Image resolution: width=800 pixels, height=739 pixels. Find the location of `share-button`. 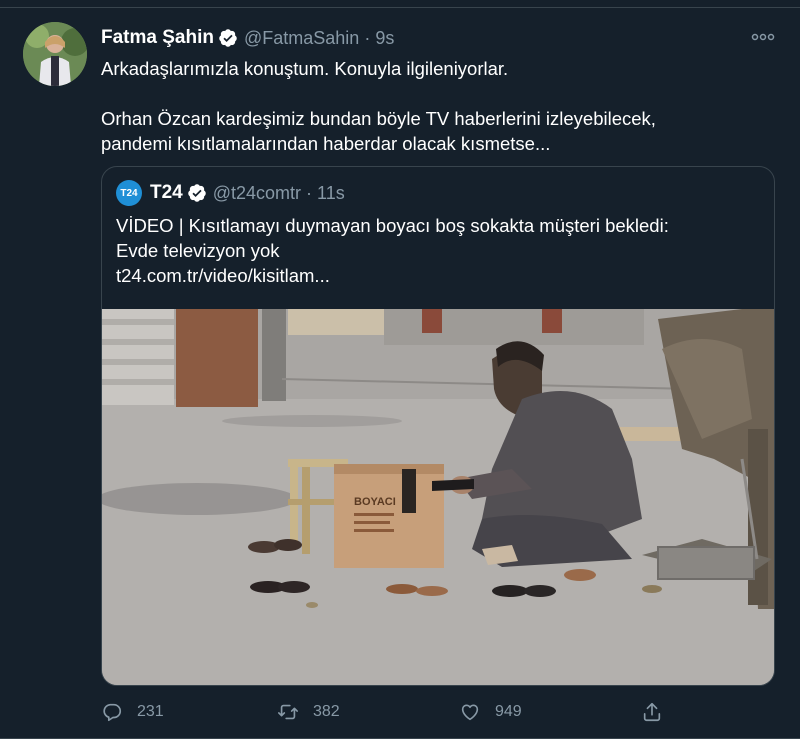

share-button is located at coordinates (652, 712).